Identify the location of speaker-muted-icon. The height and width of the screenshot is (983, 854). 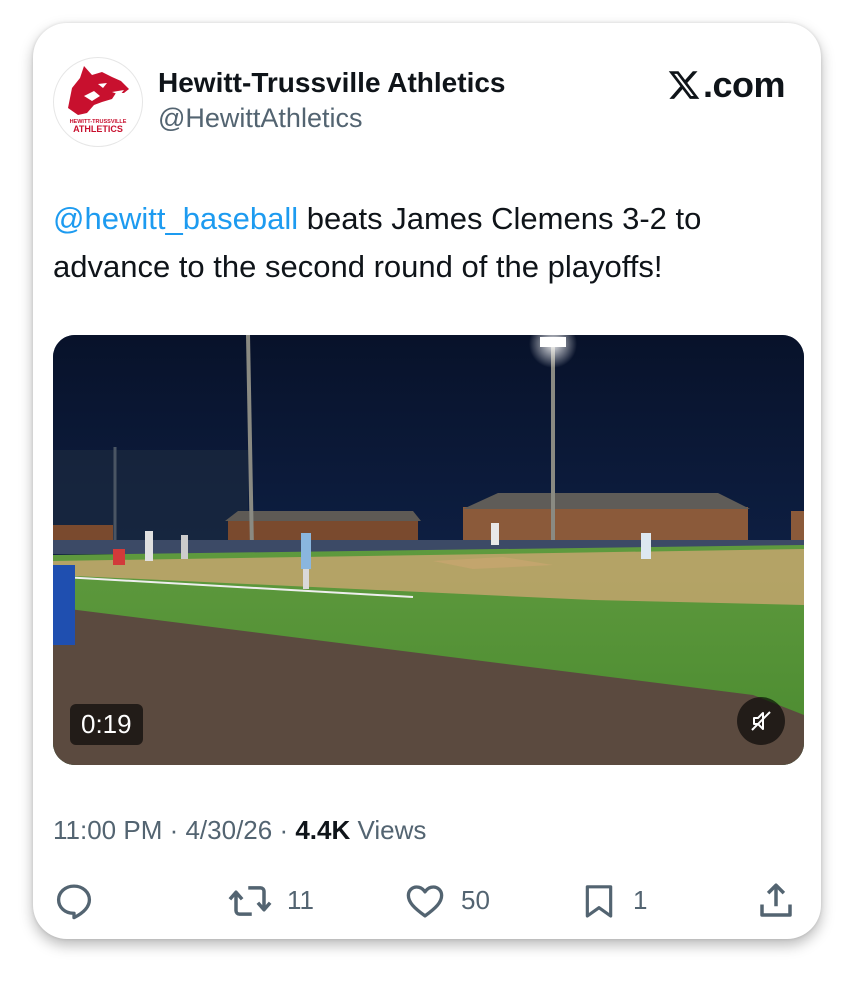
(761, 721).